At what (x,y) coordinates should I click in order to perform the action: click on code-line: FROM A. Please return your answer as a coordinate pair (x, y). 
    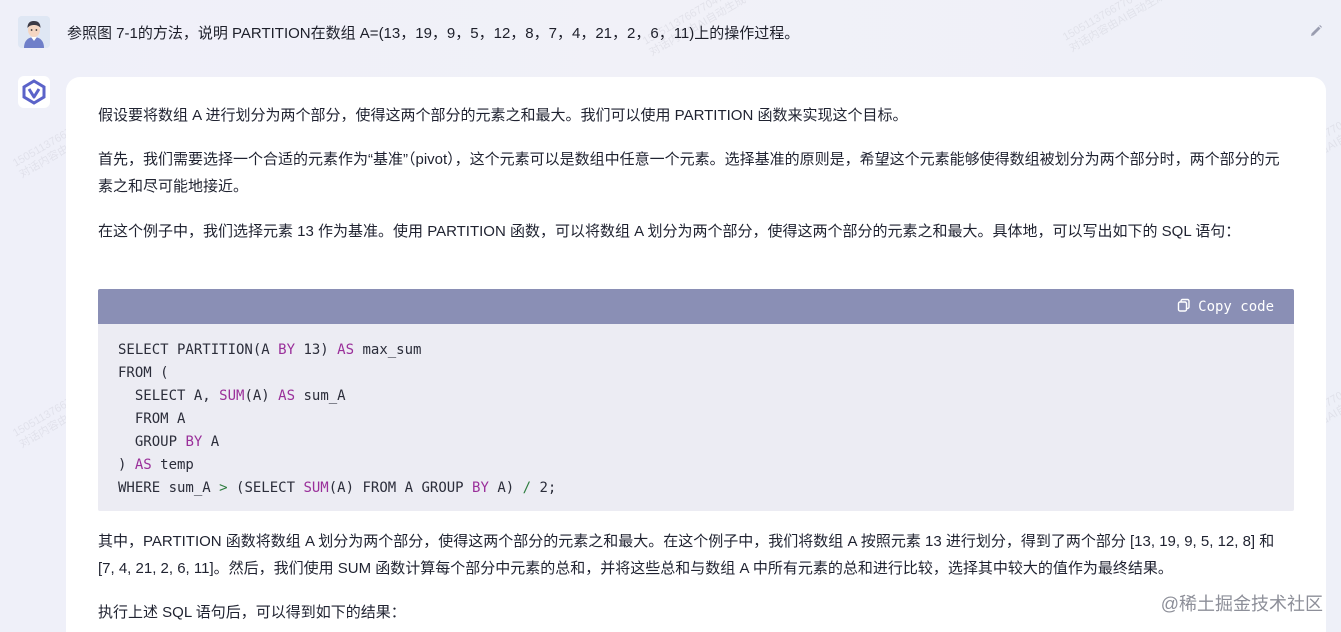
    Looking at the image, I should click on (152, 419).